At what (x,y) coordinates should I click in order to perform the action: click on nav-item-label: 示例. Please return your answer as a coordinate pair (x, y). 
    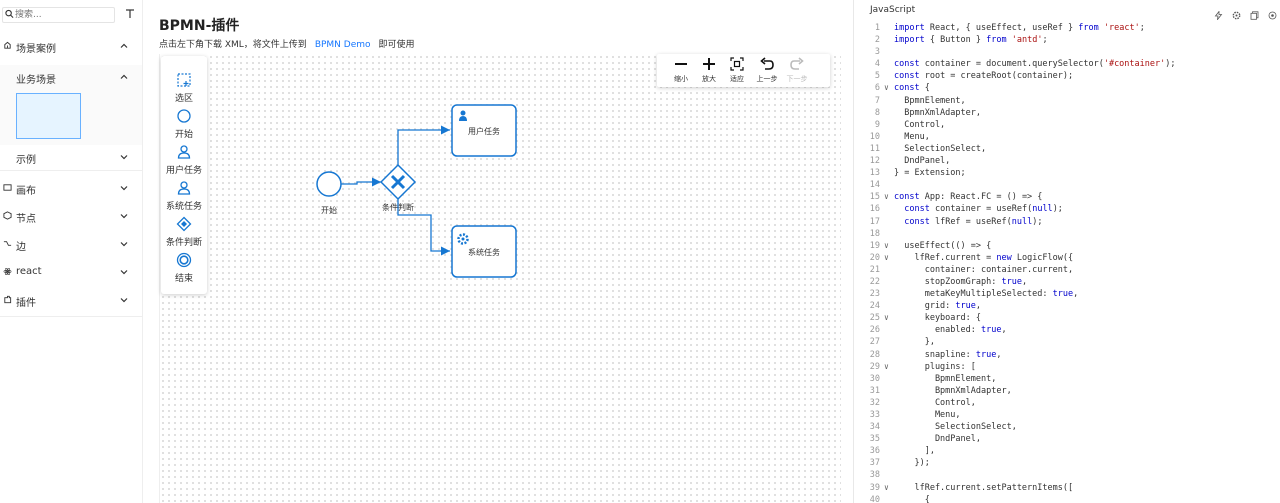
    Looking at the image, I should click on (26, 160).